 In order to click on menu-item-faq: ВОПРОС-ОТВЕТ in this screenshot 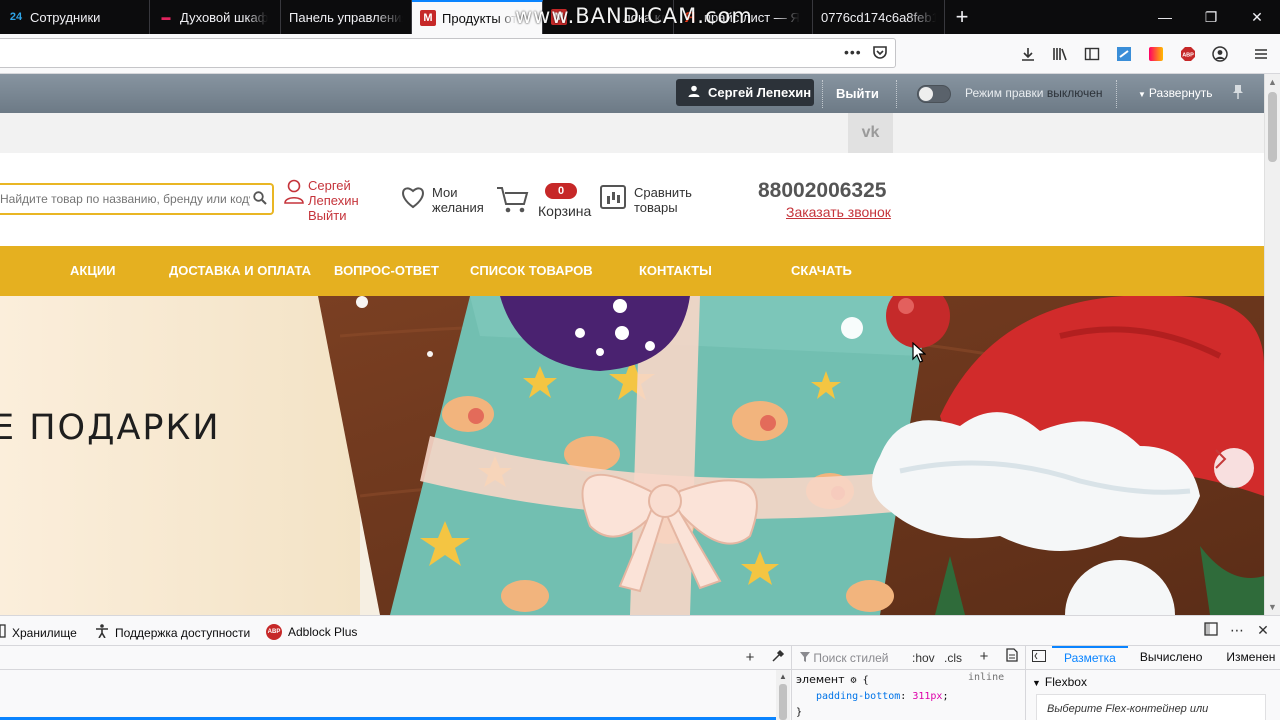, I will do `click(386, 270)`.